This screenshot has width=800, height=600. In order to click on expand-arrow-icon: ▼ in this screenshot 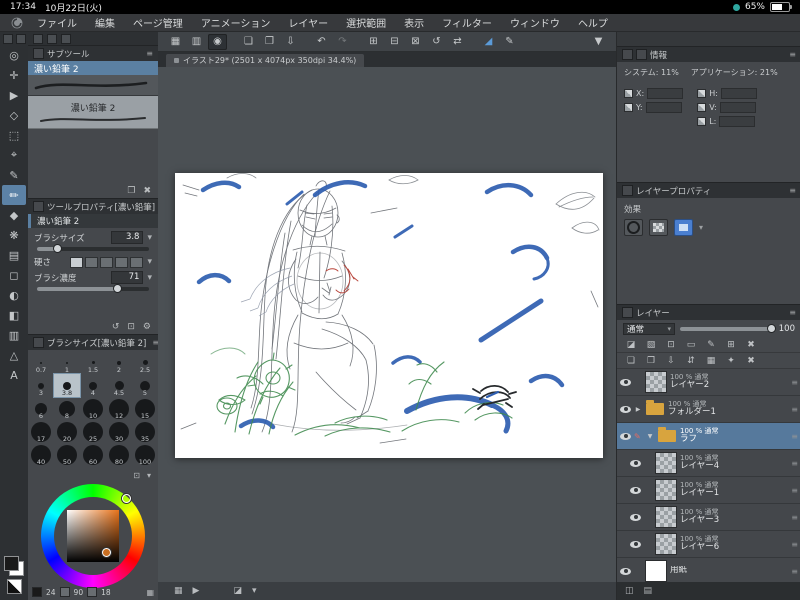, I will do `click(650, 436)`.